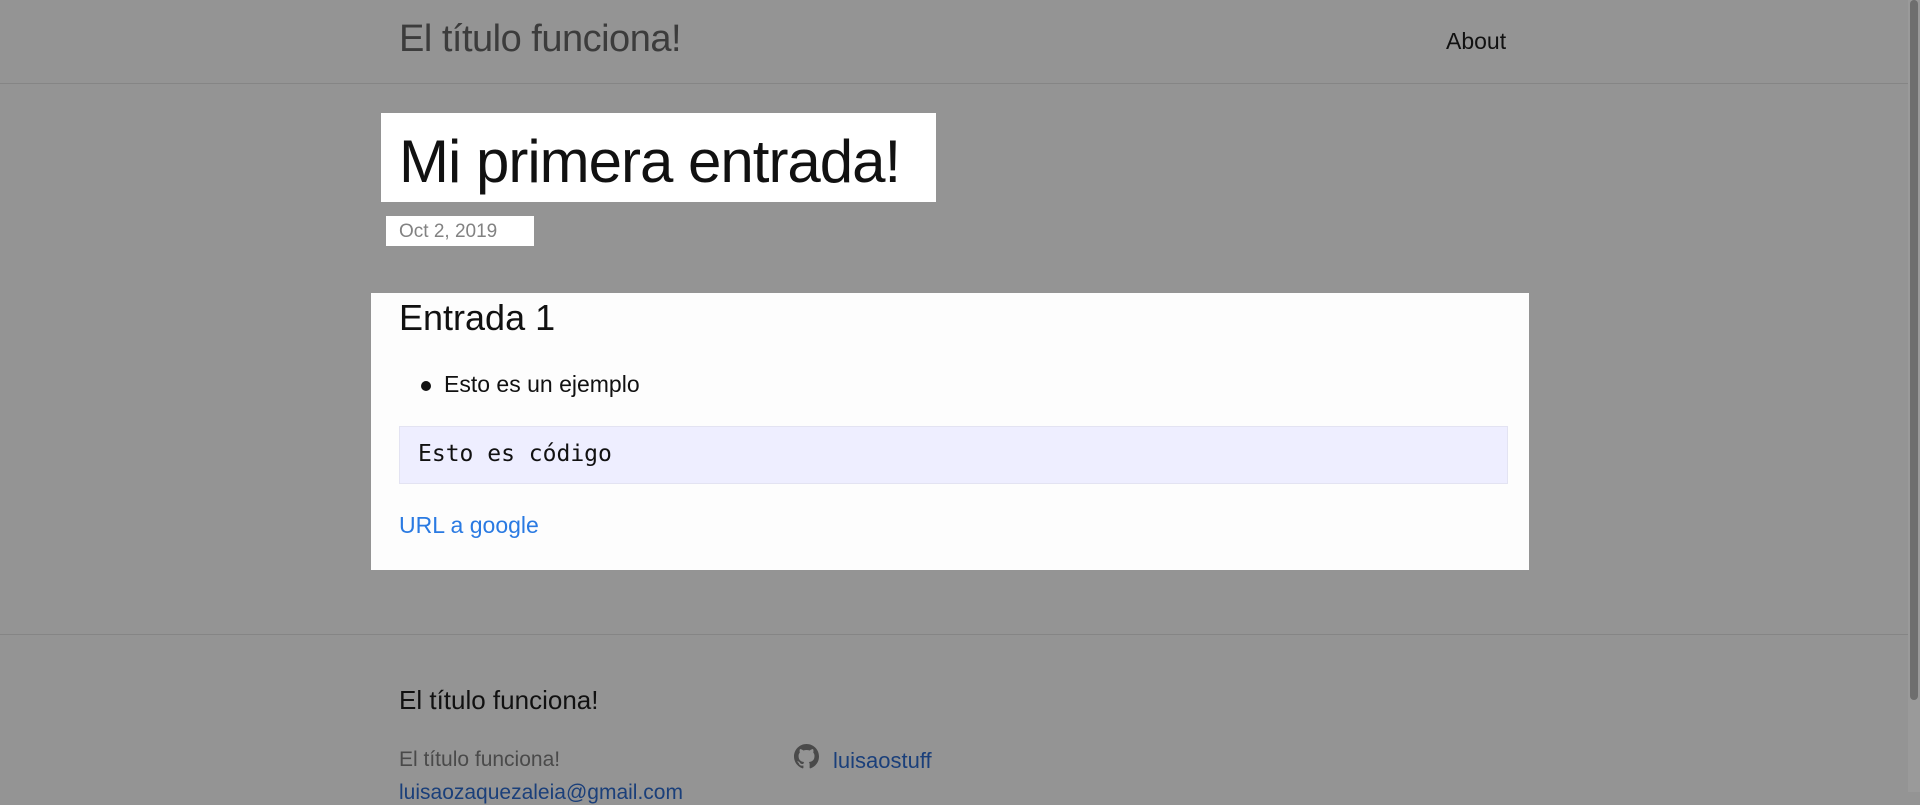 Image resolution: width=1920 pixels, height=805 pixels. What do you see at coordinates (477, 317) in the screenshot?
I see `content-heading: Entrada 1` at bounding box center [477, 317].